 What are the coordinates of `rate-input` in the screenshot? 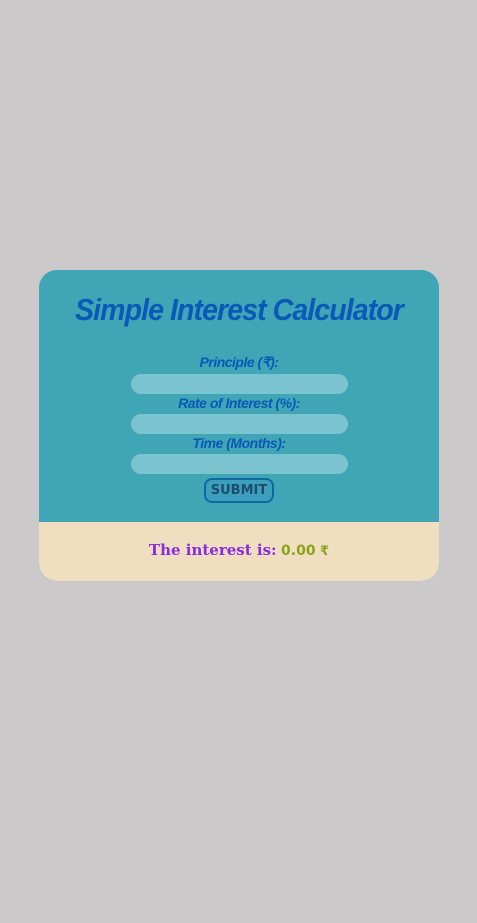 It's located at (239, 424).